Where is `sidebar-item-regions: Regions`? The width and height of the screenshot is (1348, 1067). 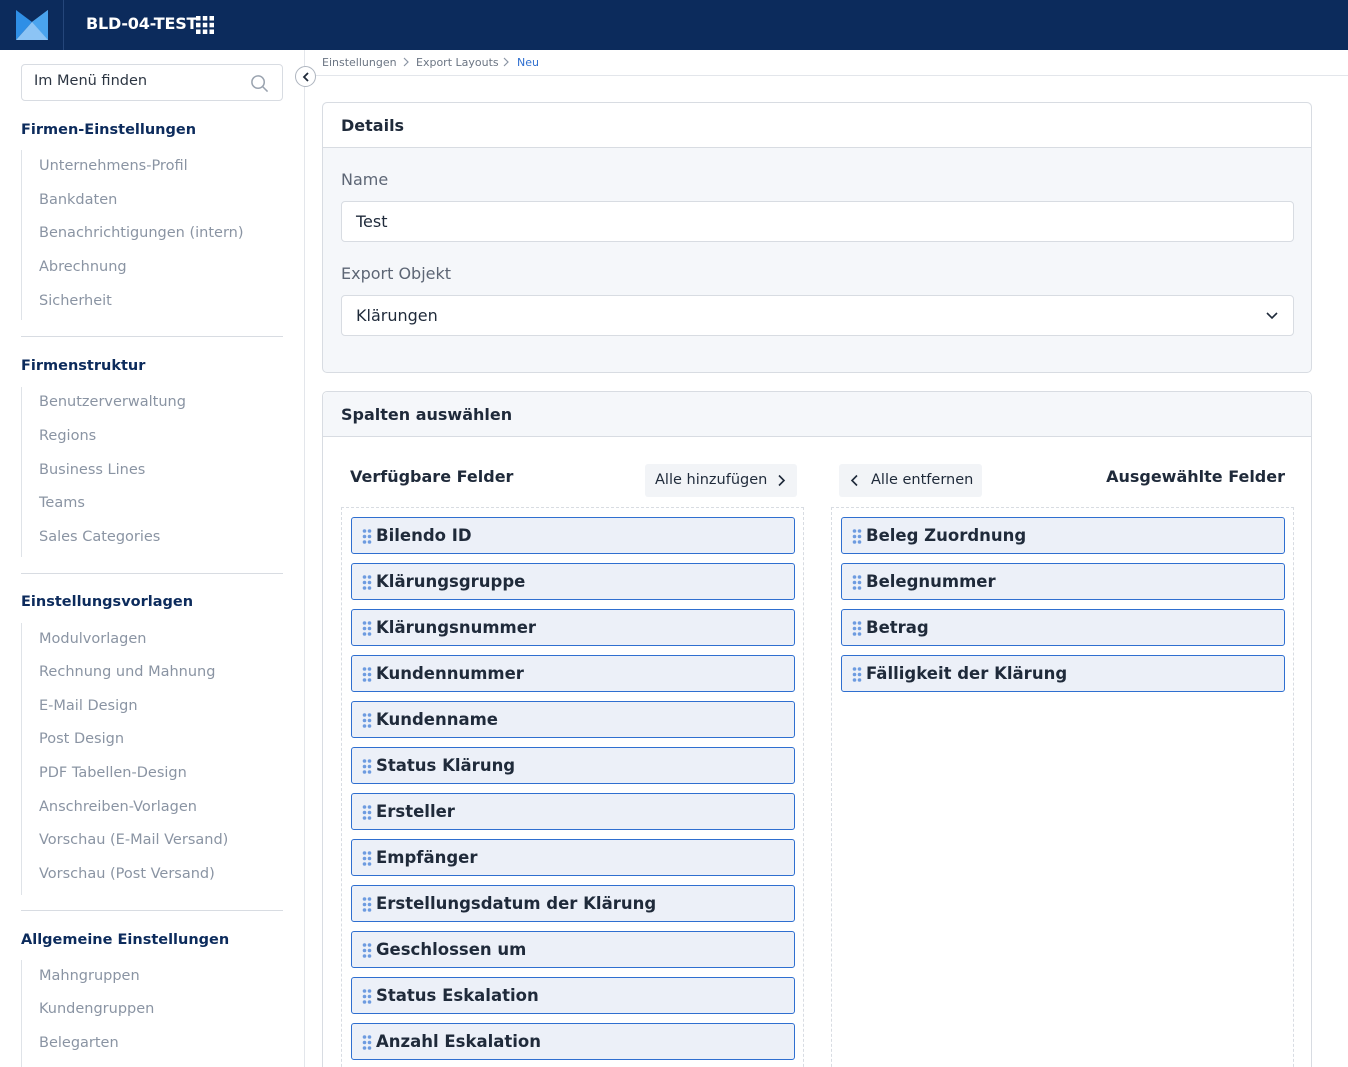
sidebar-item-regions: Regions is located at coordinates (67, 436).